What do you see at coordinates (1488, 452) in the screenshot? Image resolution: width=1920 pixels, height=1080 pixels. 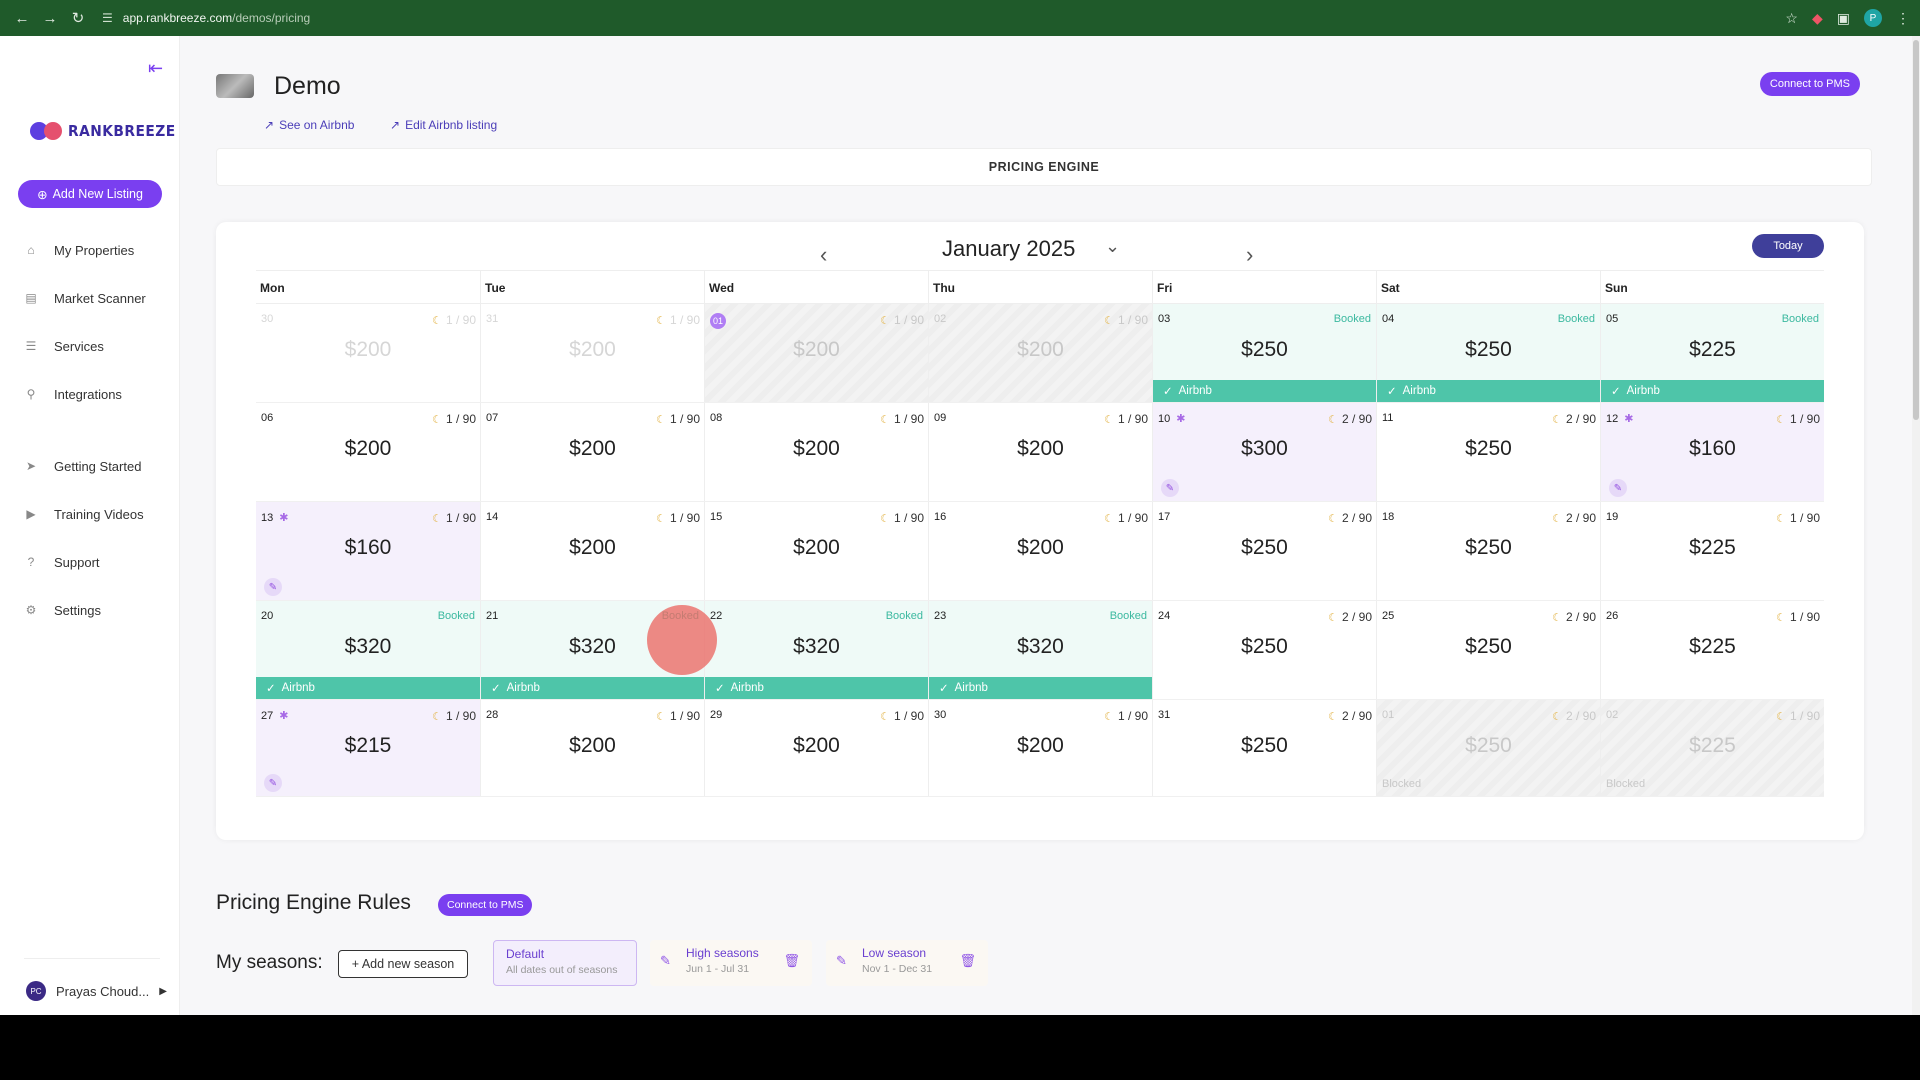 I see `calendar-day-cell: 11 ☾ 2 / 90 $250` at bounding box center [1488, 452].